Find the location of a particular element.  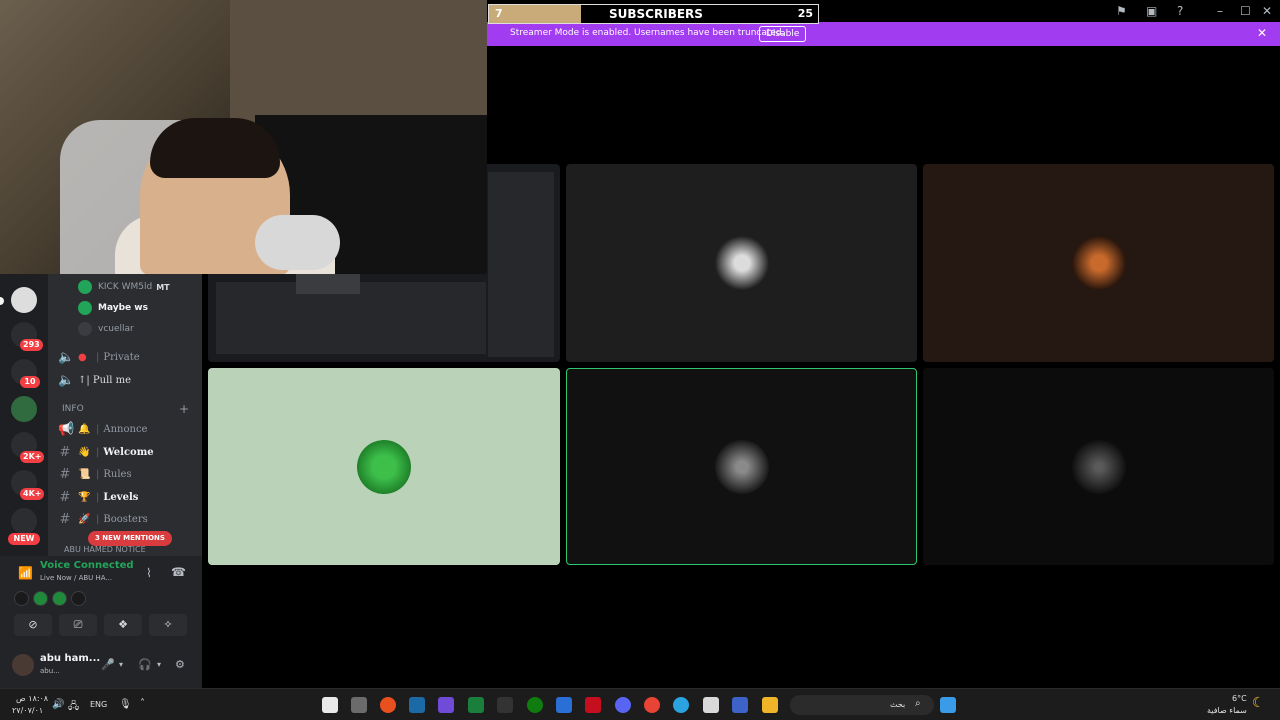

netflix-icon is located at coordinates (593, 705).